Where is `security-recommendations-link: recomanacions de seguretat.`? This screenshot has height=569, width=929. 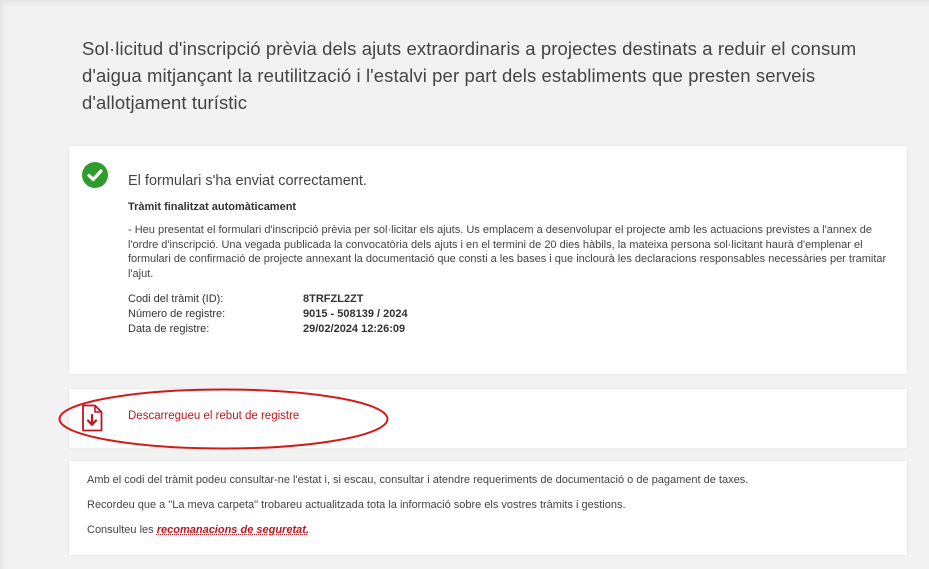 security-recommendations-link: recomanacions de seguretat. is located at coordinates (233, 530).